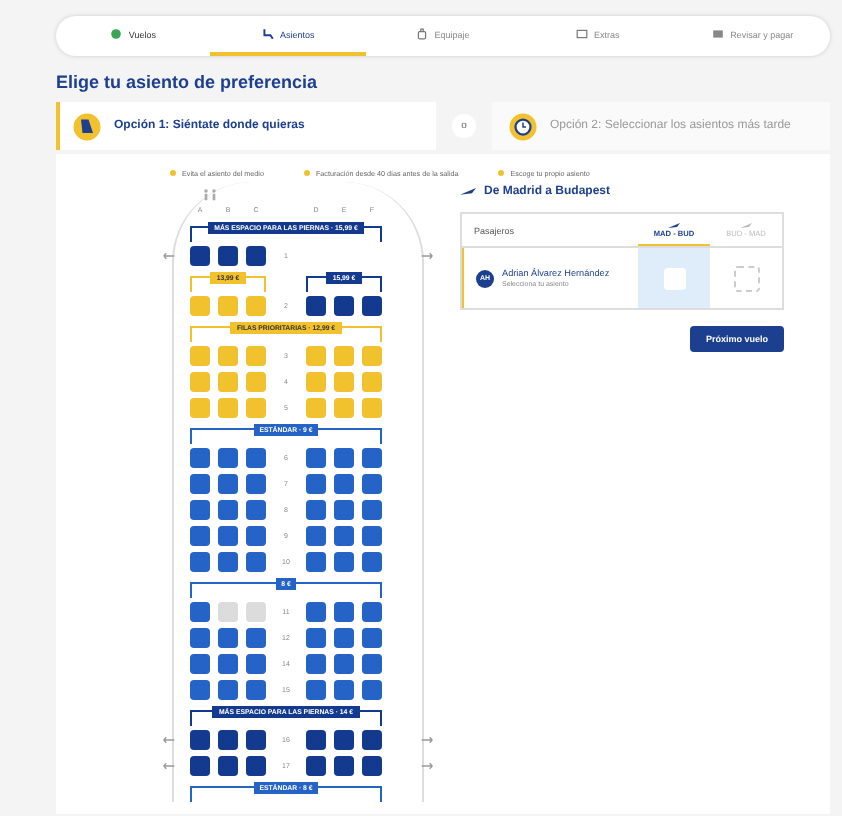  I want to click on box-icon, so click(582, 34).